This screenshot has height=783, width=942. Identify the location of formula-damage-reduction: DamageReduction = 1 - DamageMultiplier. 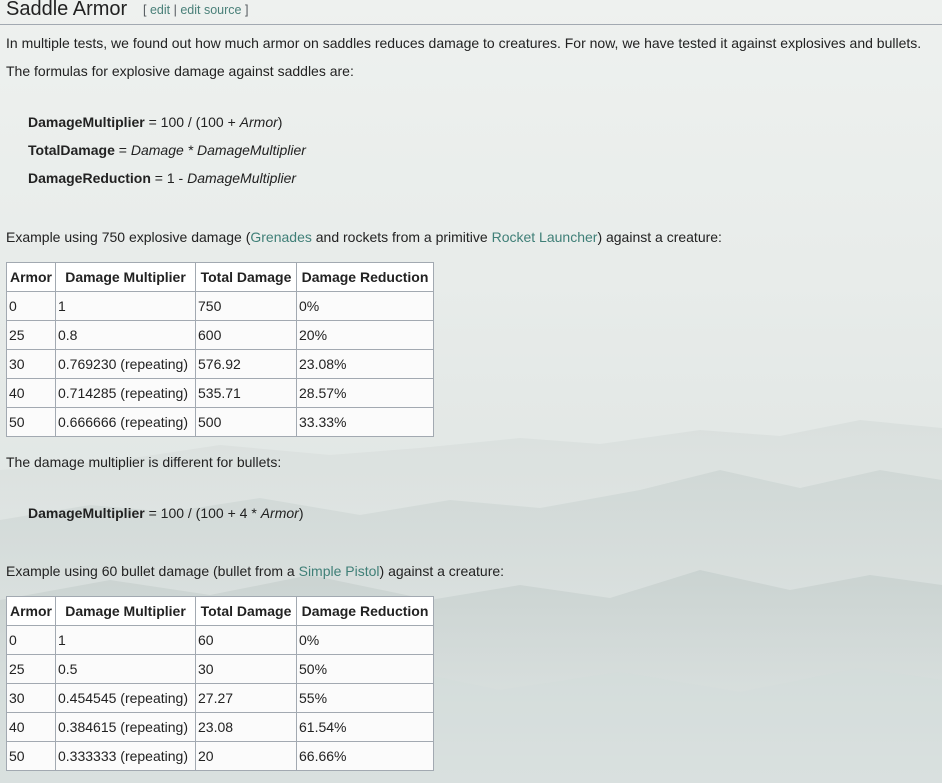
(162, 178).